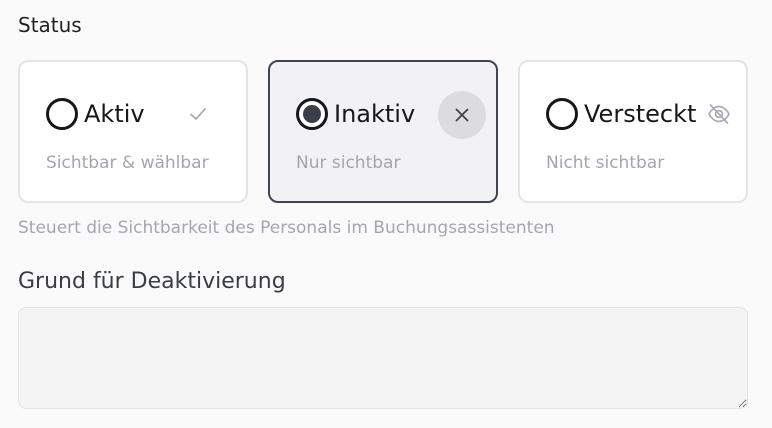 The image size is (772, 428). Describe the element at coordinates (562, 114) in the screenshot. I see `radio-versteckt` at that location.